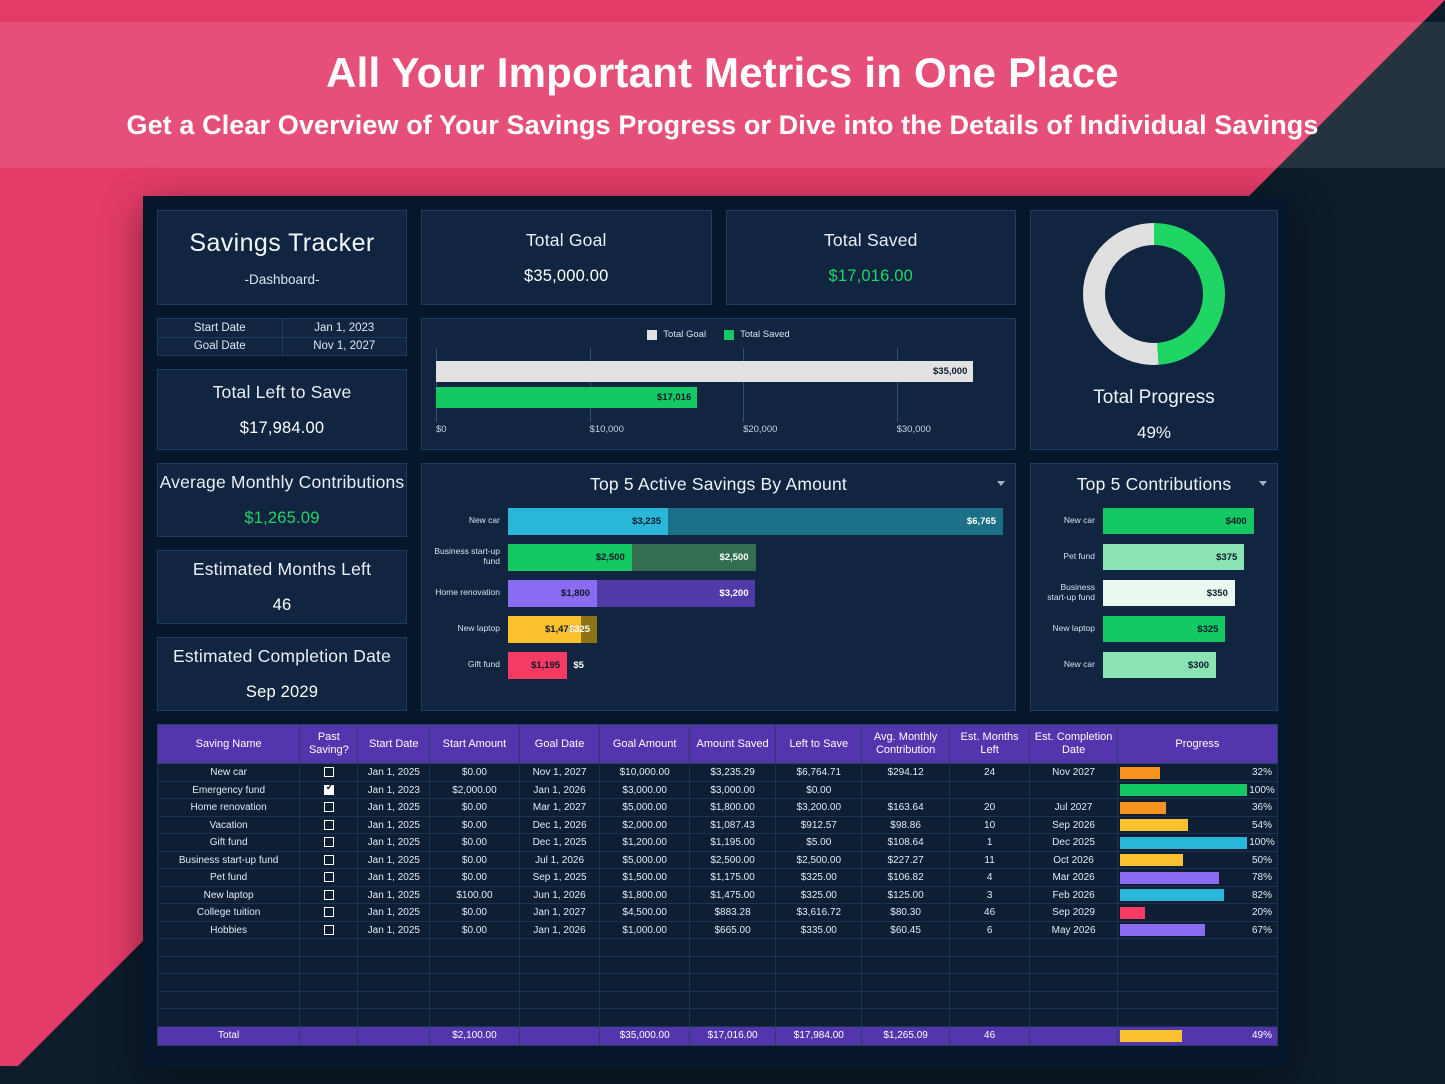 The width and height of the screenshot is (1445, 1084). Describe the element at coordinates (474, 744) in the screenshot. I see `table-header-start-amount: Start Amount` at that location.